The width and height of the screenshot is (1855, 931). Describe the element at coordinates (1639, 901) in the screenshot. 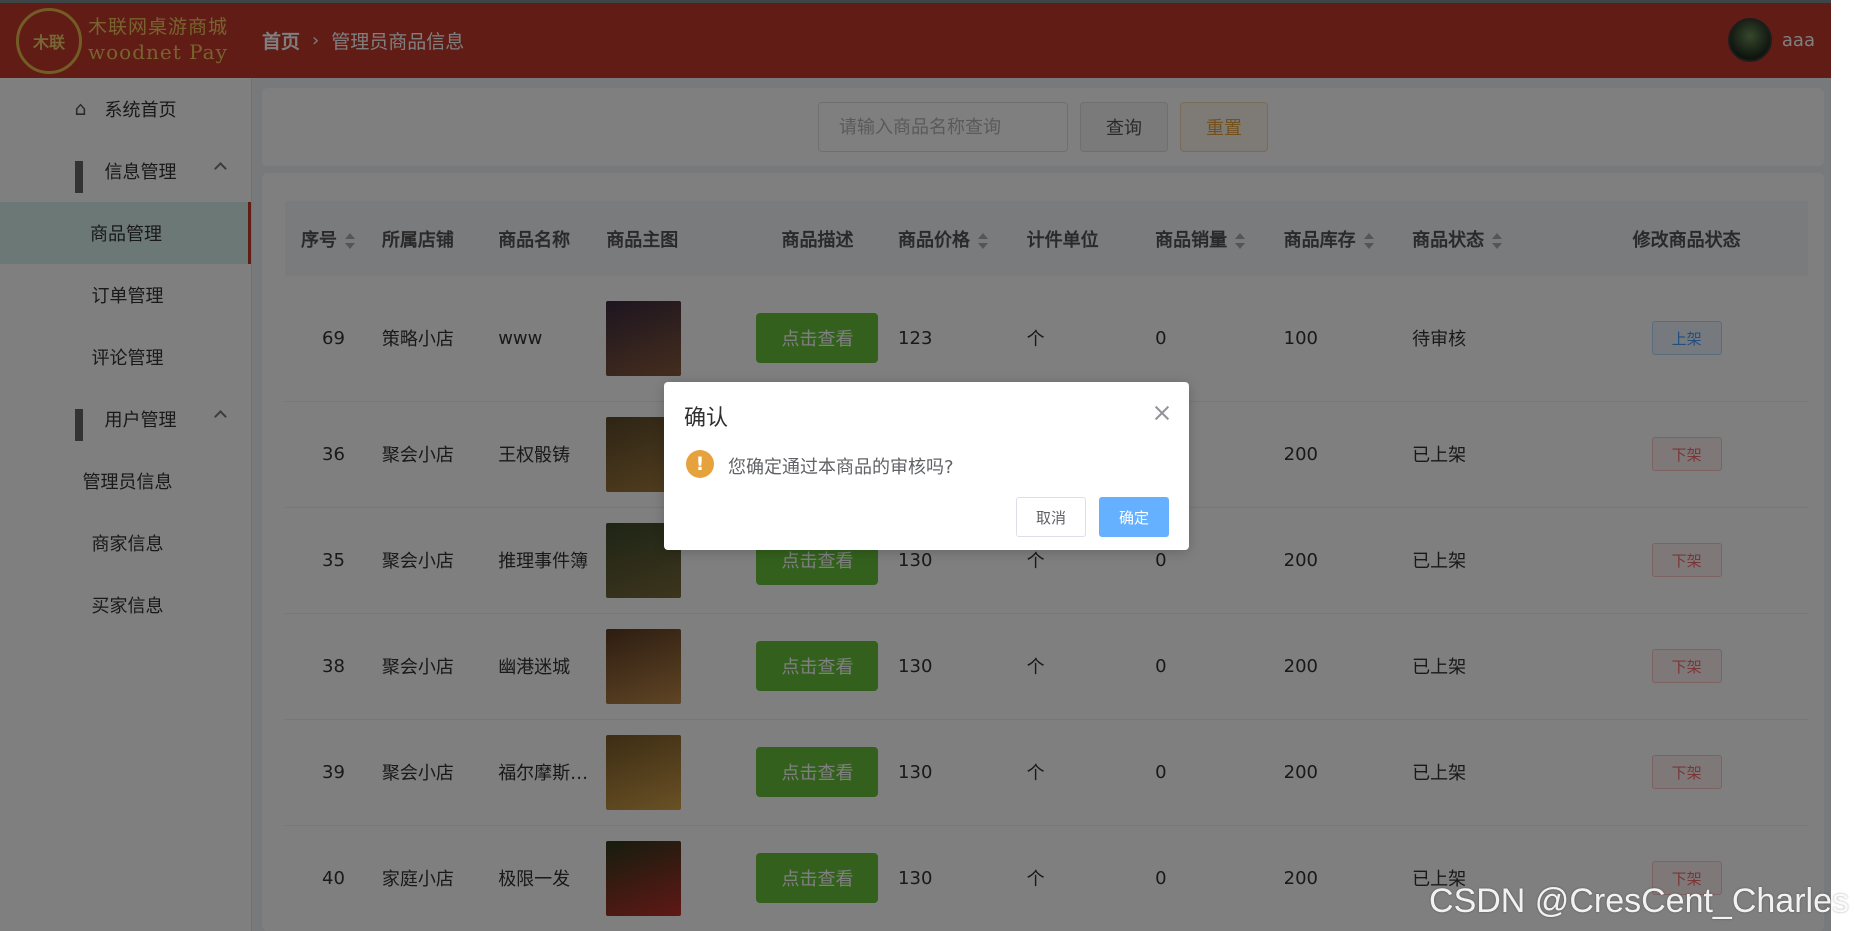

I see `watermark: CSDN @CresCent_Charles` at that location.